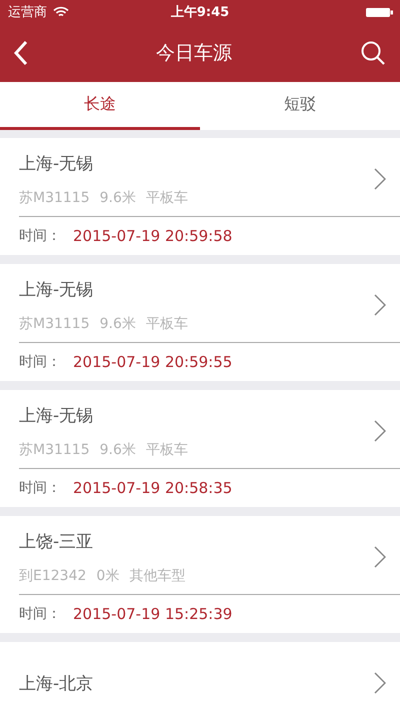 Image resolution: width=400 pixels, height=710 pixels. I want to click on status-time: 上午9:45, so click(200, 12).